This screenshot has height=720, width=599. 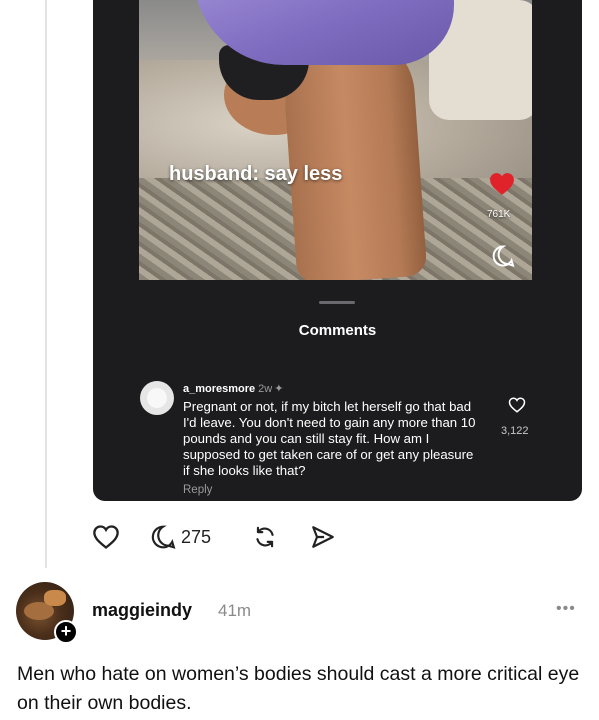 What do you see at coordinates (222, 537) in the screenshot?
I see `post-action-bar: 275` at bounding box center [222, 537].